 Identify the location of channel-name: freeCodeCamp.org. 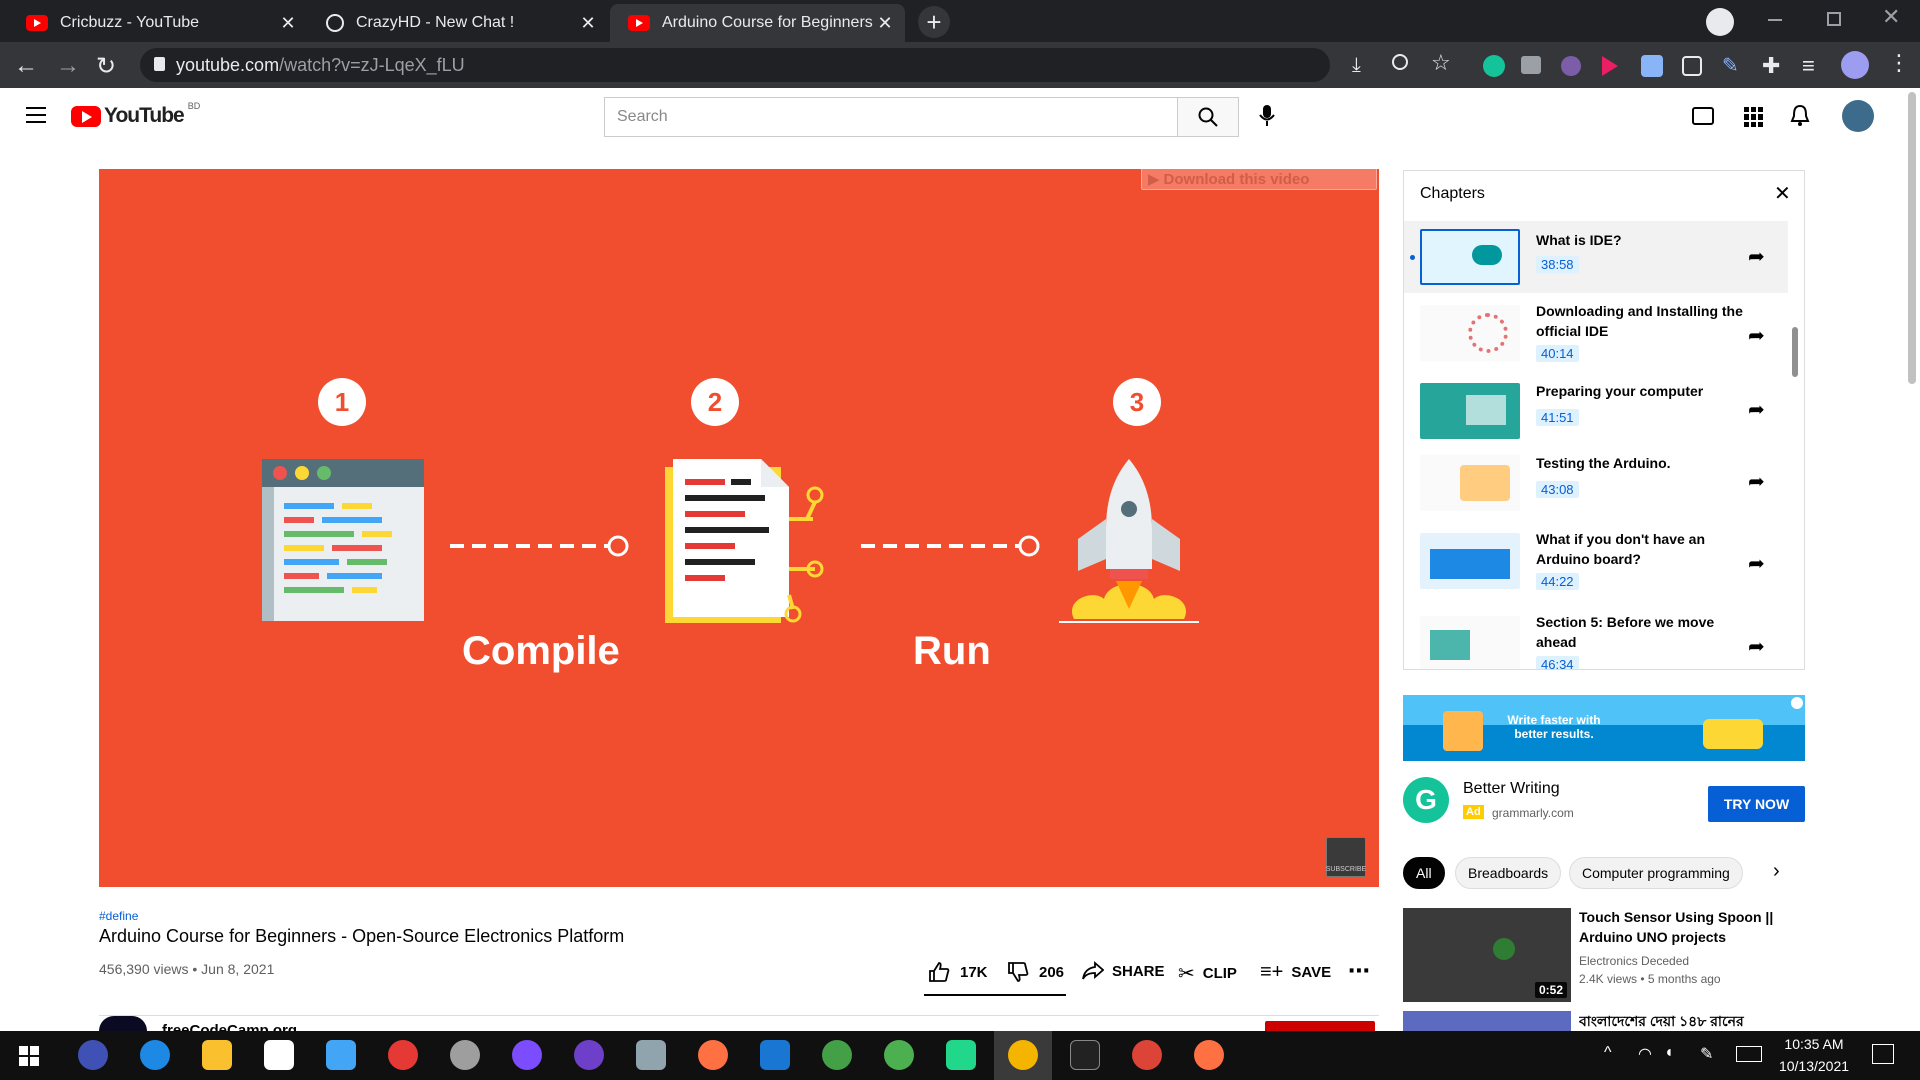
(229, 1026).